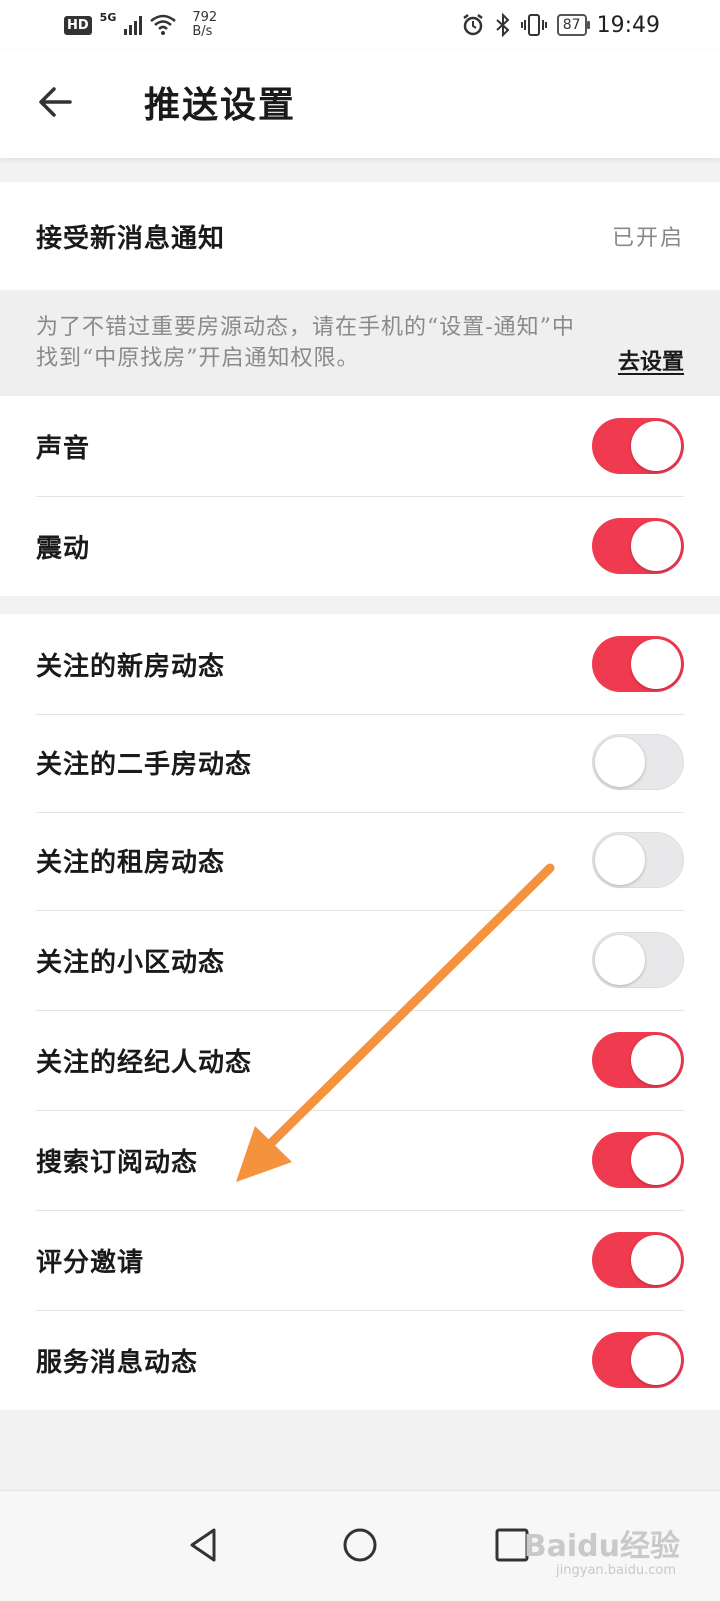  Describe the element at coordinates (360, 446) in the screenshot. I see `sound-row: 声音` at that location.